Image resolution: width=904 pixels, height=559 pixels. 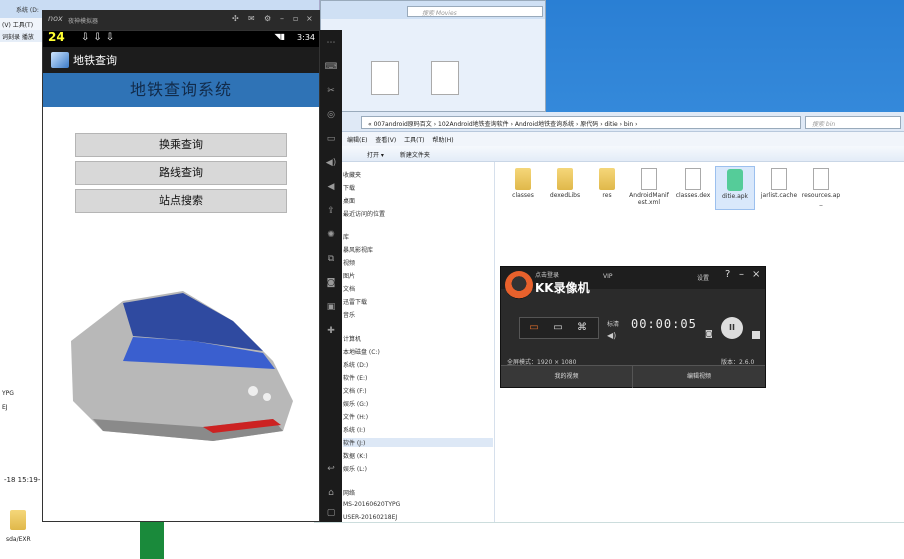 What do you see at coordinates (565, 183) in the screenshot?
I see `file-item: dexedLibs` at bounding box center [565, 183].